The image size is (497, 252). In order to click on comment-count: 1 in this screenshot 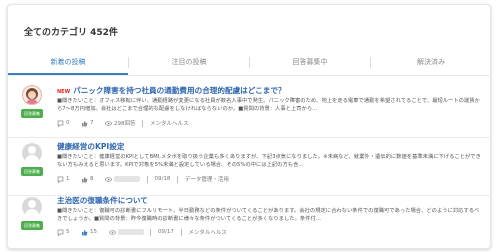, I will do `click(68, 179)`.